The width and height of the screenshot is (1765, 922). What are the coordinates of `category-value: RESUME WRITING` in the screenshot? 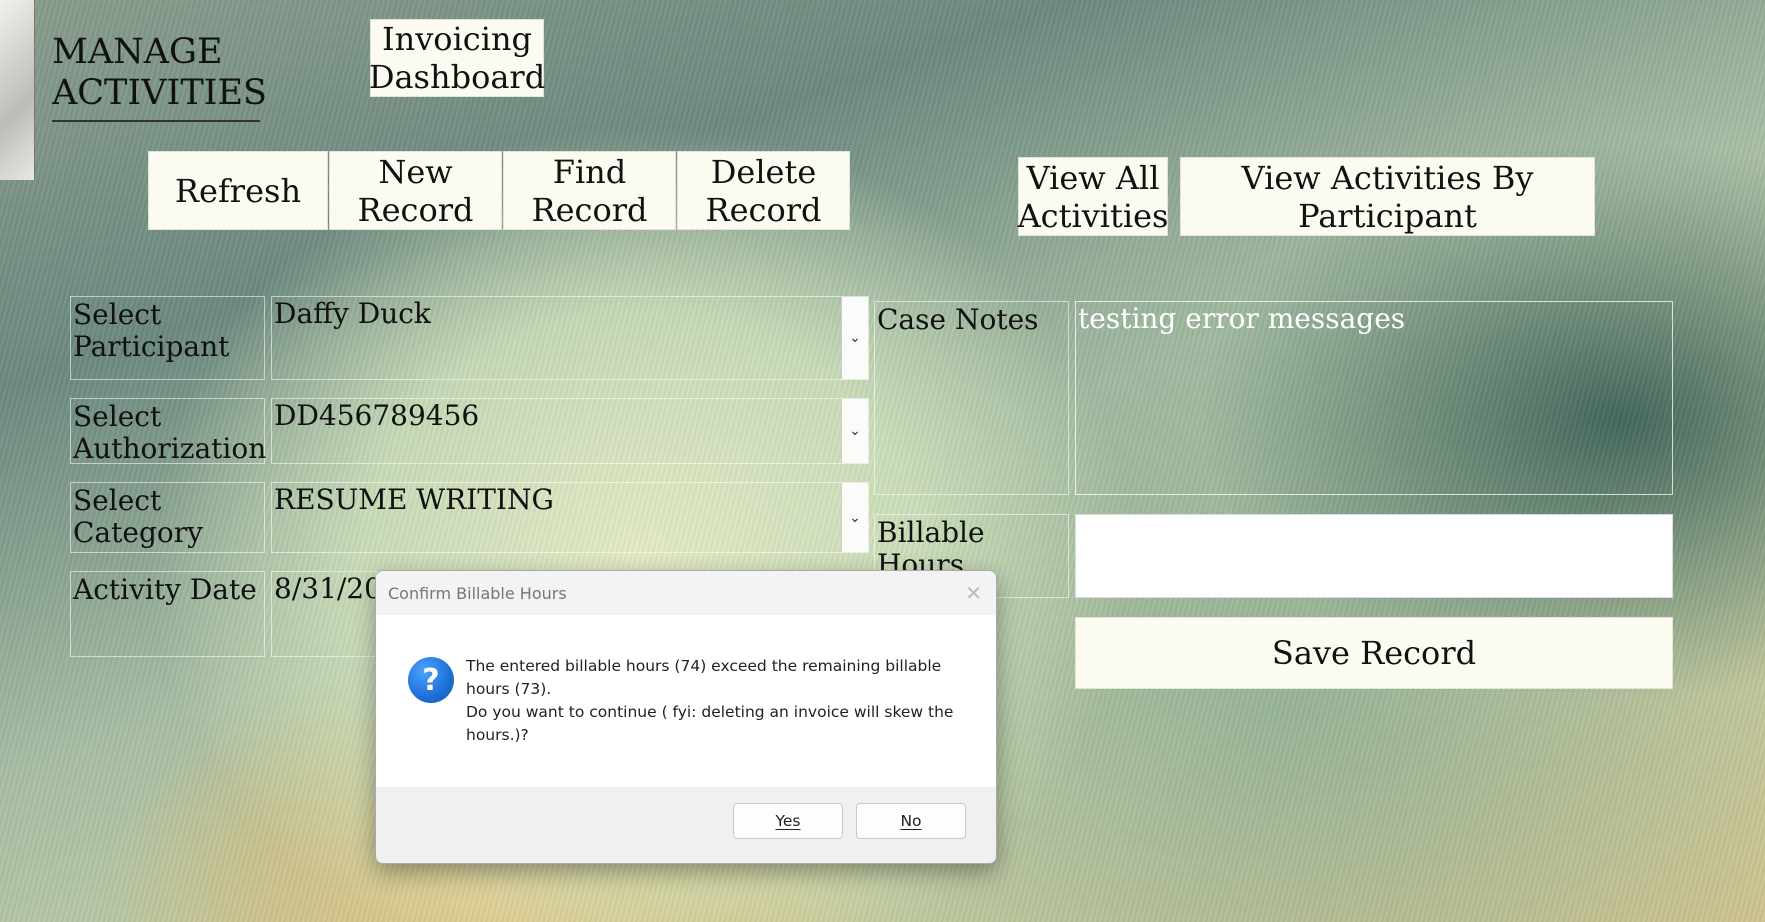 It's located at (414, 499).